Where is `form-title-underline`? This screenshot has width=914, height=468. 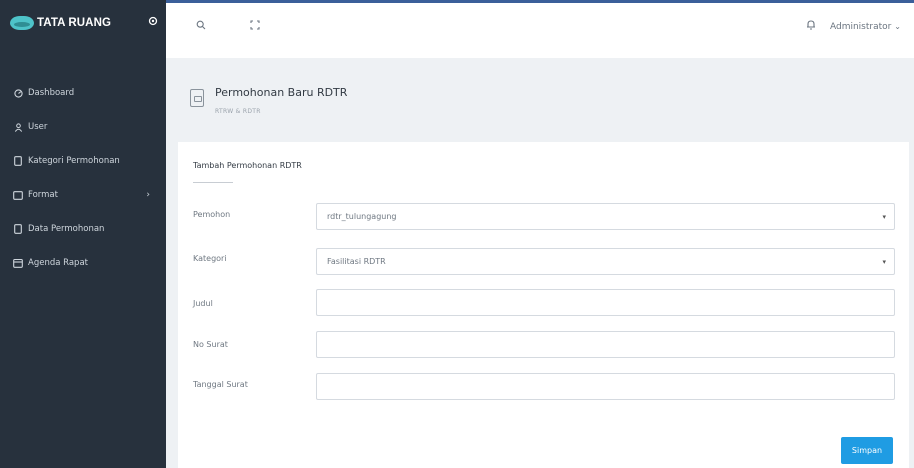 form-title-underline is located at coordinates (213, 182).